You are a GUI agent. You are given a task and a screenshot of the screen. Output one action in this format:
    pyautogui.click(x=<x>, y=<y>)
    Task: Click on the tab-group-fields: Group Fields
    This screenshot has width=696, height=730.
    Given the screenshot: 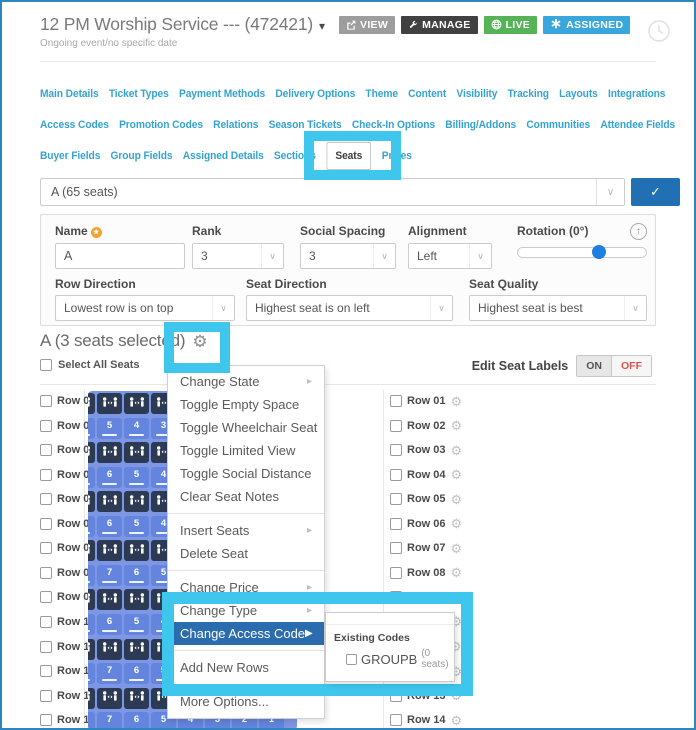 What is the action you would take?
    pyautogui.click(x=142, y=156)
    